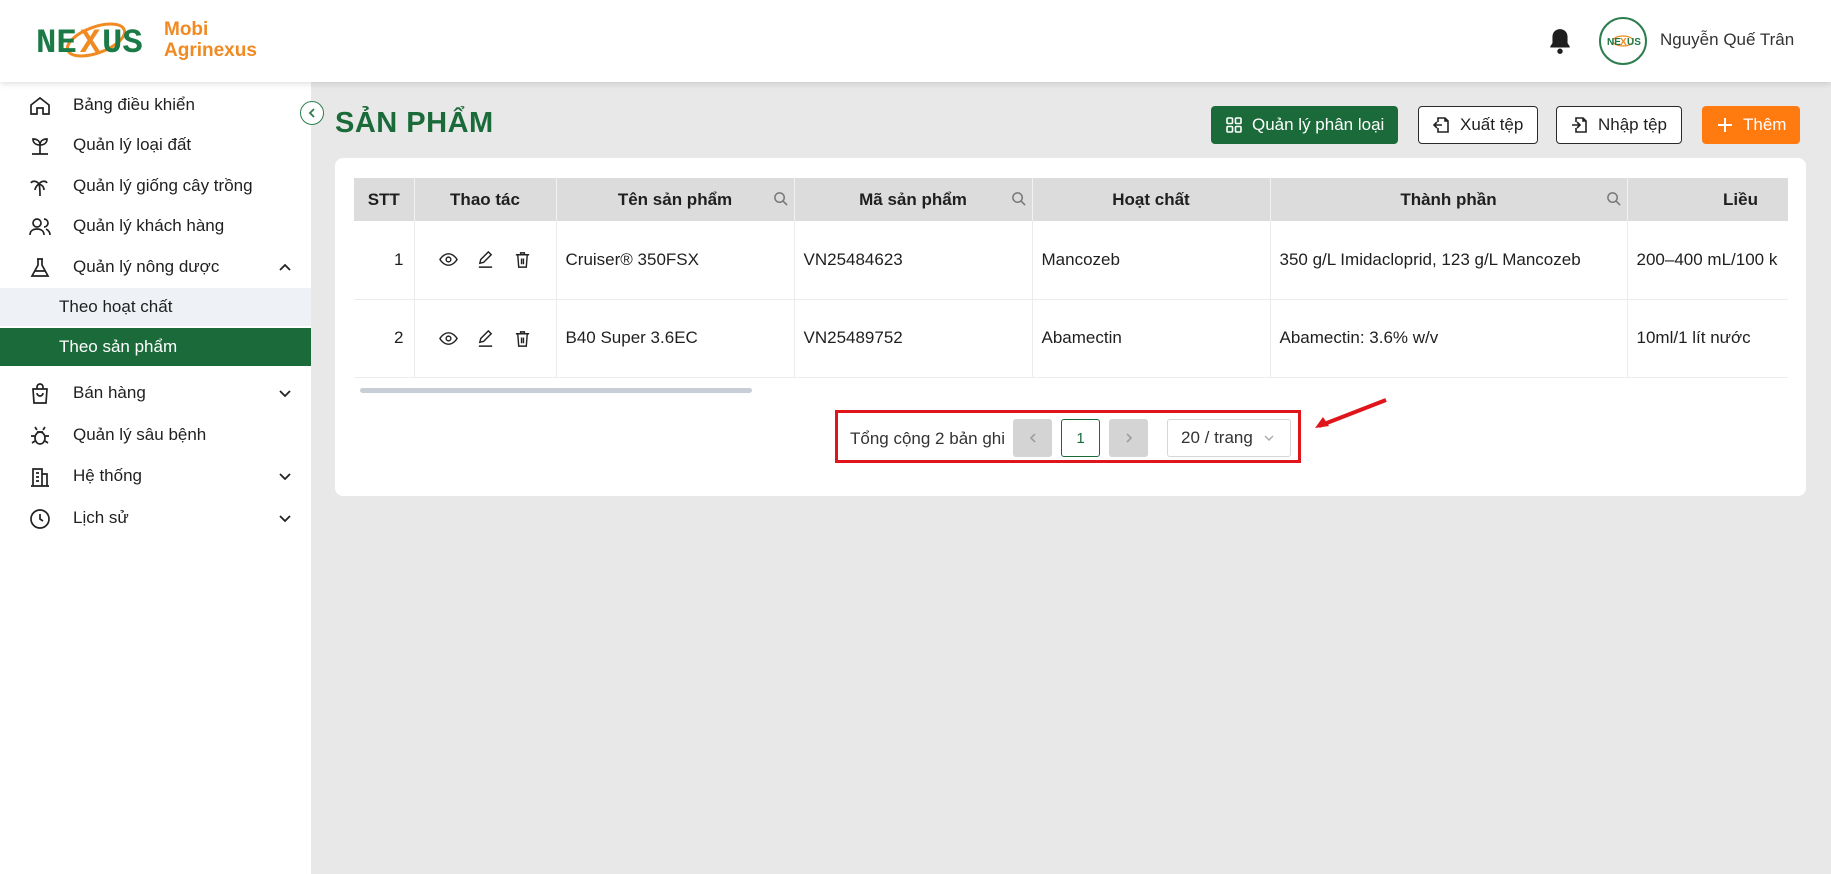 The width and height of the screenshot is (1831, 874). Describe the element at coordinates (56, 44) in the screenshot. I see `svg-text: NE` at that location.